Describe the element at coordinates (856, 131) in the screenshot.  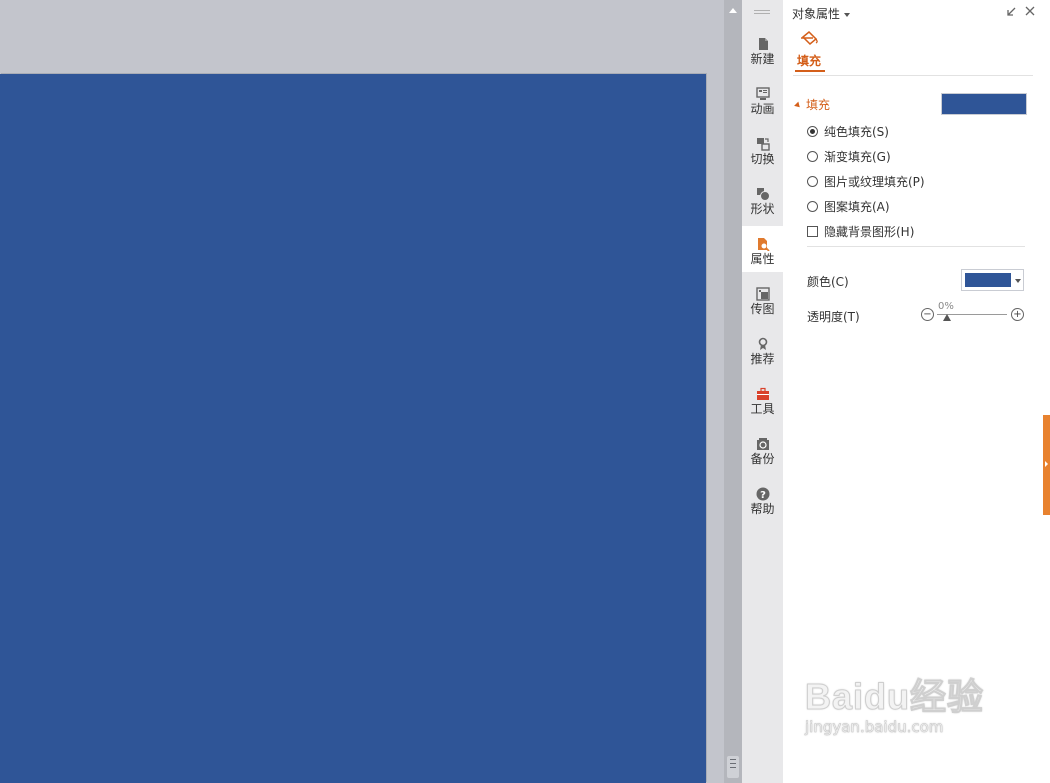
I see `solid-fill-label: 纯色填充(S)` at that location.